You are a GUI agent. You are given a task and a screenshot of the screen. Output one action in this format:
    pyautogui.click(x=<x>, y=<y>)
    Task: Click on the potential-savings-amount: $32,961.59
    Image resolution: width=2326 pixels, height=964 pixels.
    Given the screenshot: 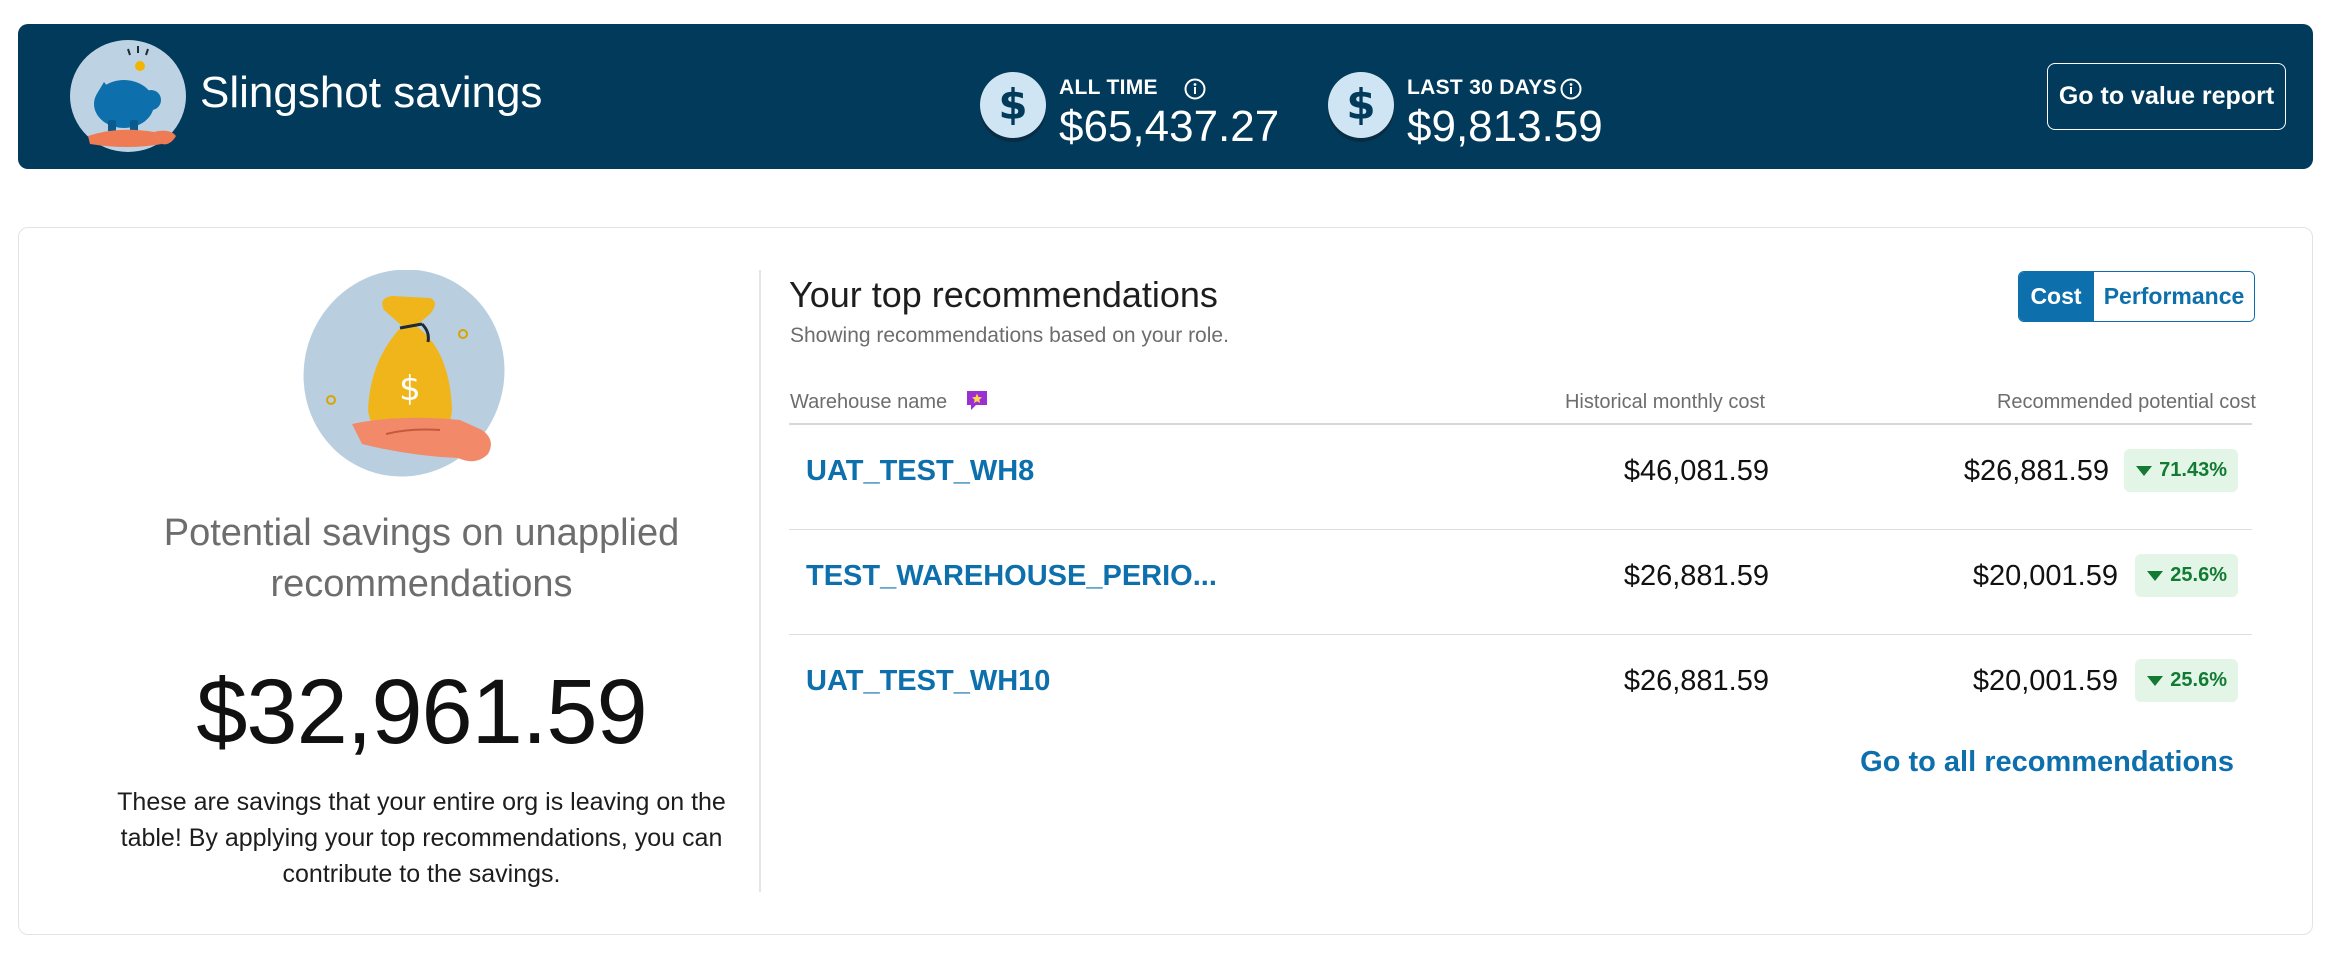 What is the action you would take?
    pyautogui.click(x=421, y=712)
    